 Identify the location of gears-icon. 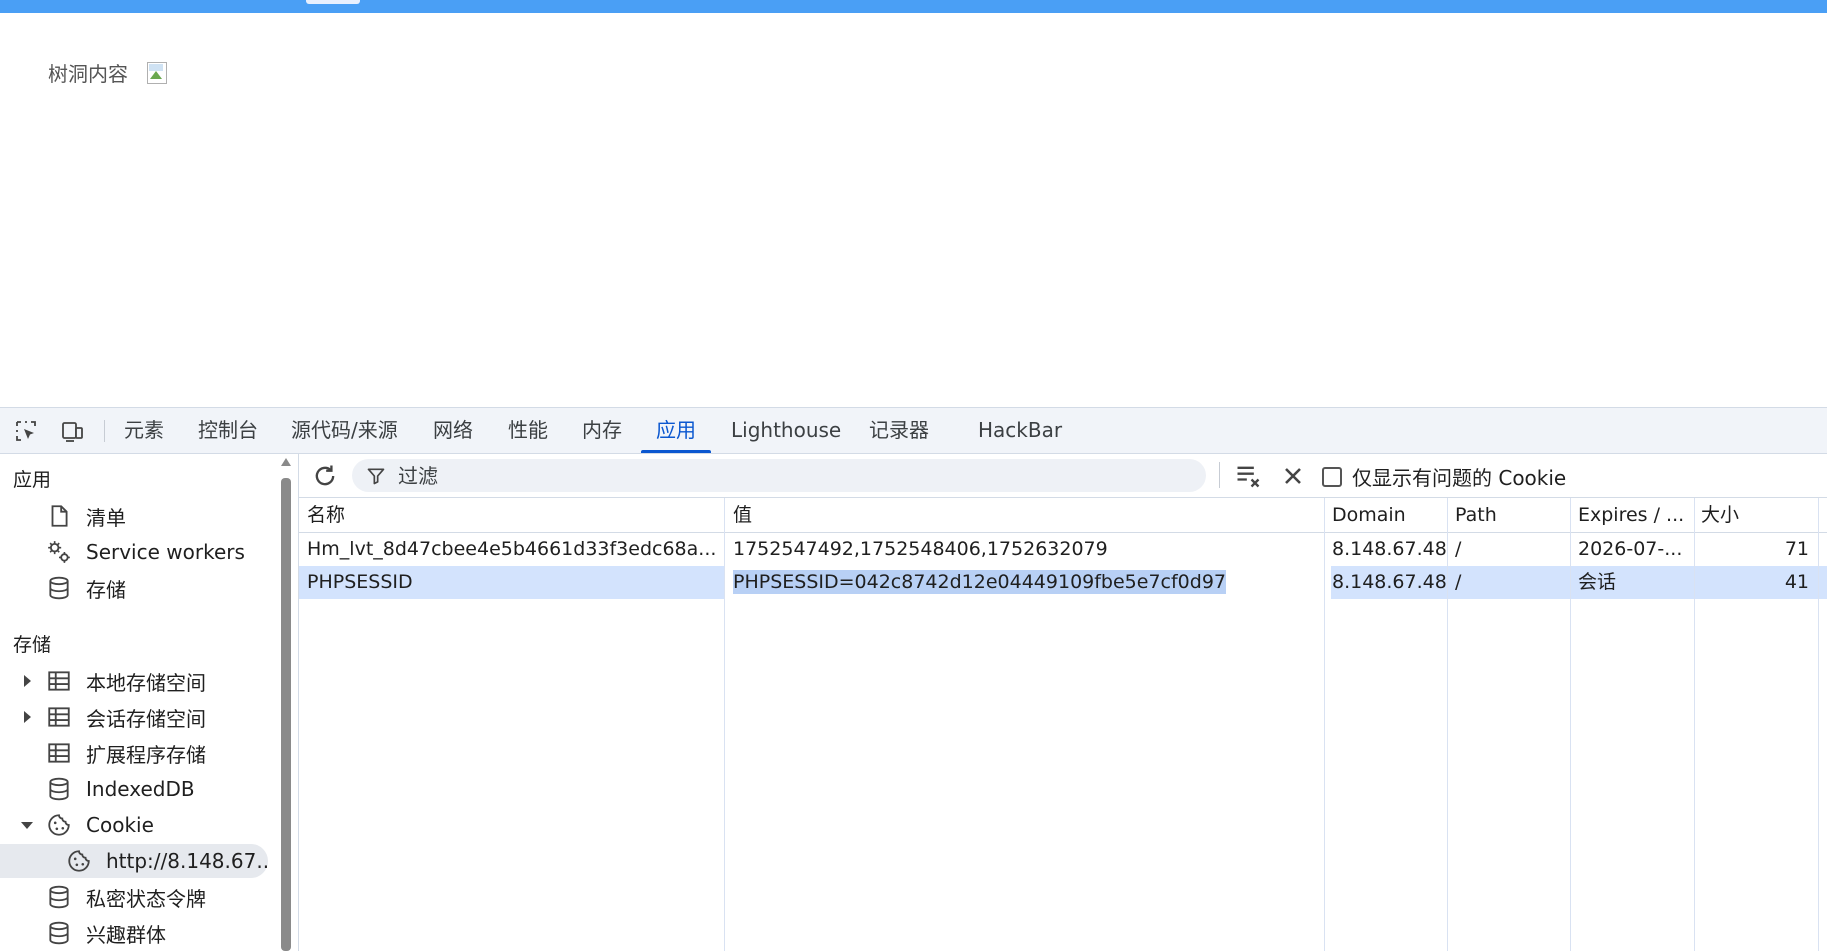
(59, 552).